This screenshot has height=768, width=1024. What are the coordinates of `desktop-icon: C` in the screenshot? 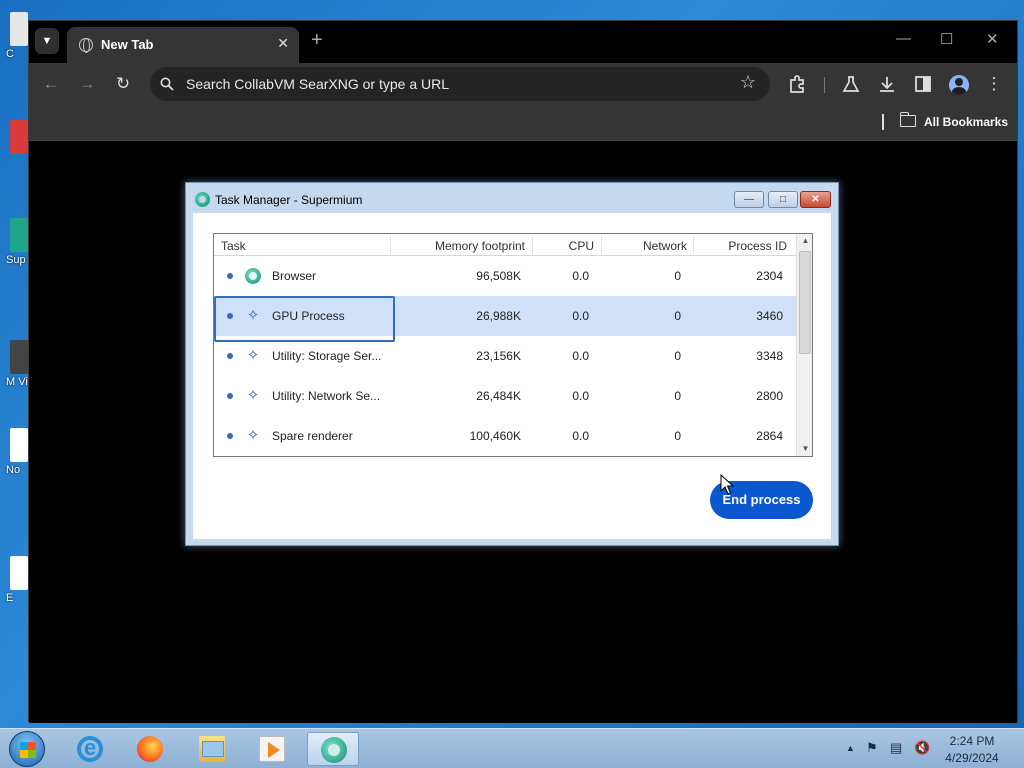 It's located at (14, 40).